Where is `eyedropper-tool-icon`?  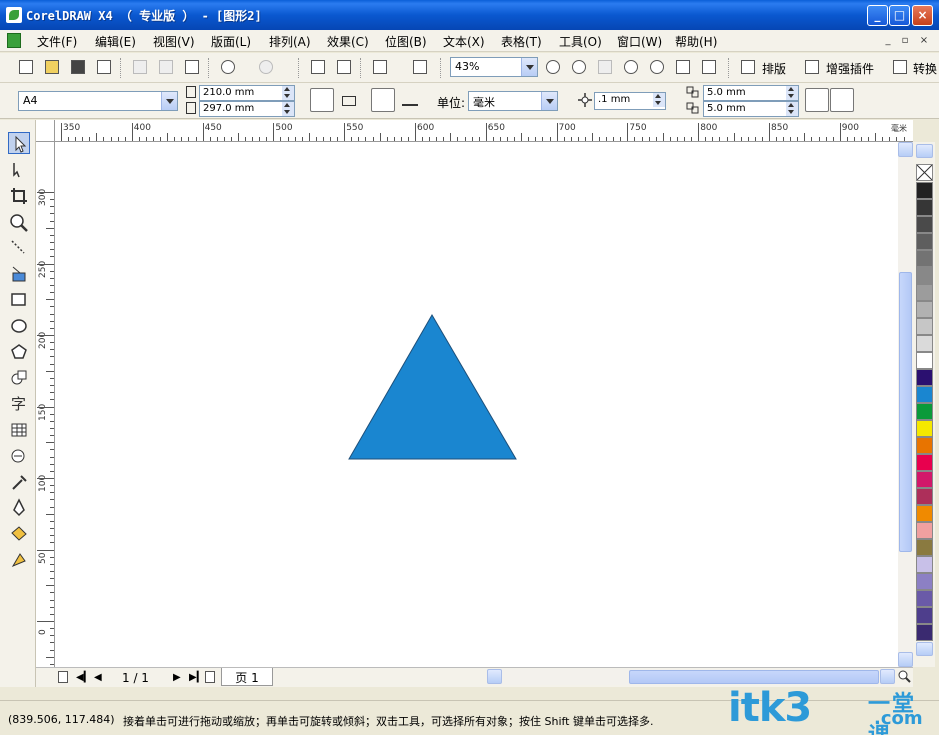 eyedropper-tool-icon is located at coordinates (19, 482).